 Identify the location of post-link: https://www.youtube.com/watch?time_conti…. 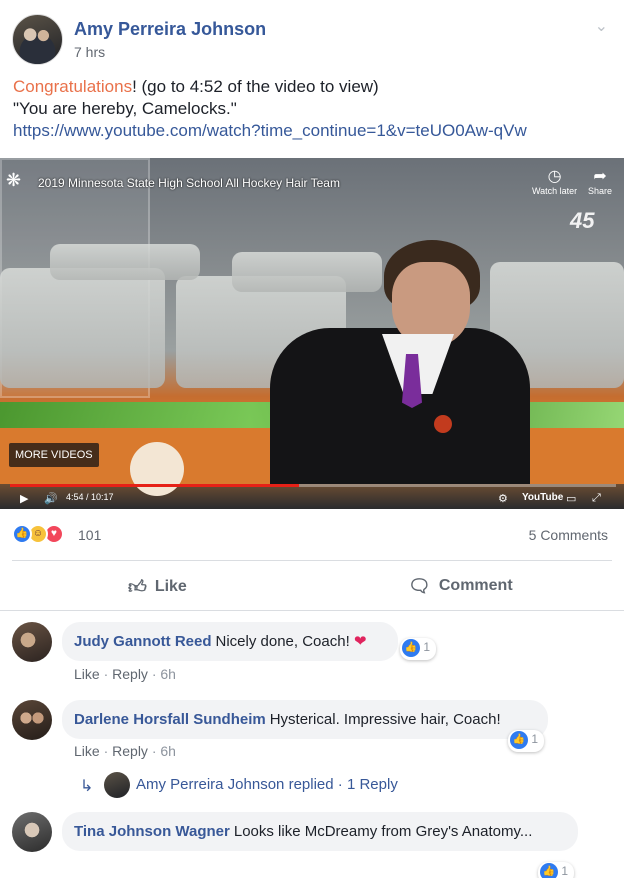
(313, 131).